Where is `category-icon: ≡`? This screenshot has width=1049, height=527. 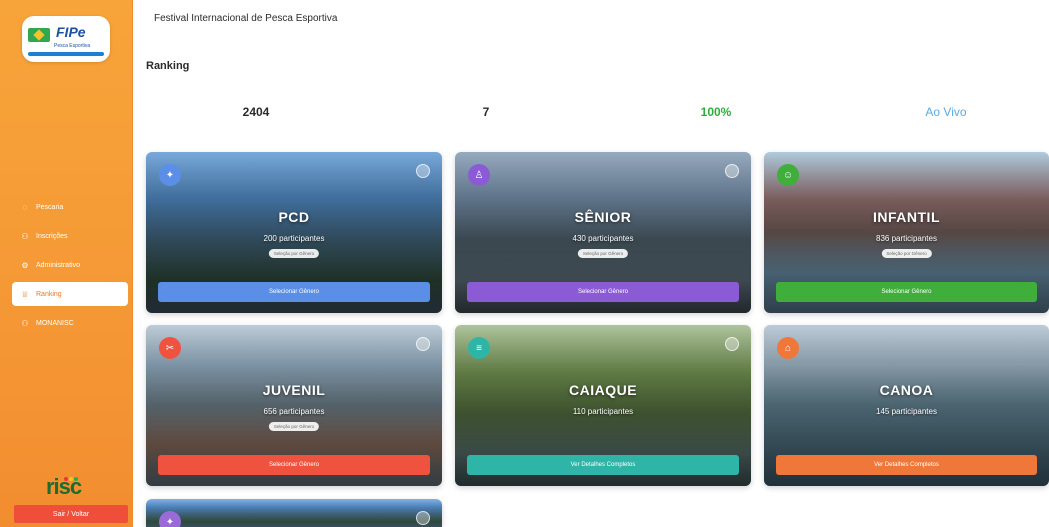
category-icon: ≡ is located at coordinates (479, 348).